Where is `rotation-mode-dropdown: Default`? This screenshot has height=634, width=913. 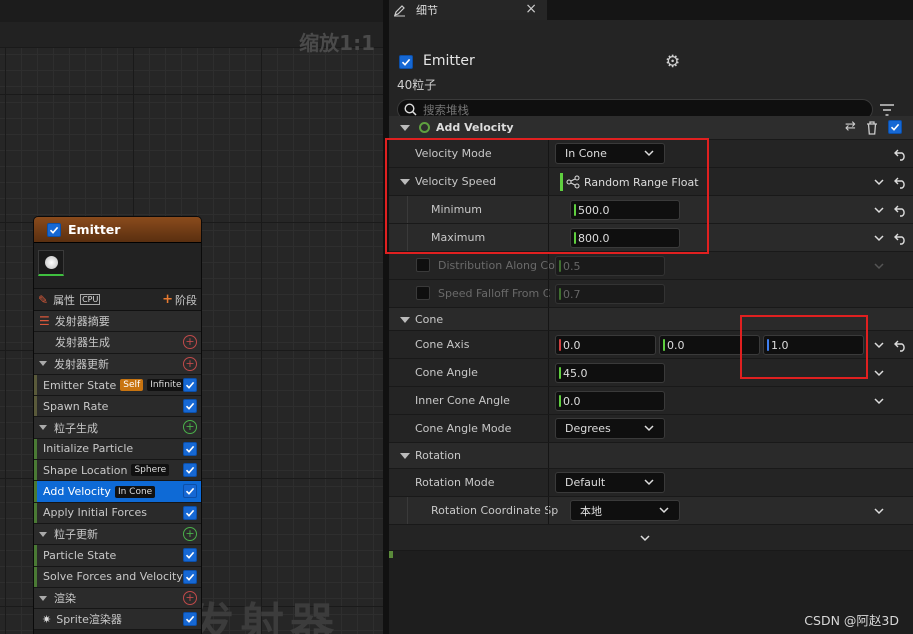
rotation-mode-dropdown: Default is located at coordinates (610, 482).